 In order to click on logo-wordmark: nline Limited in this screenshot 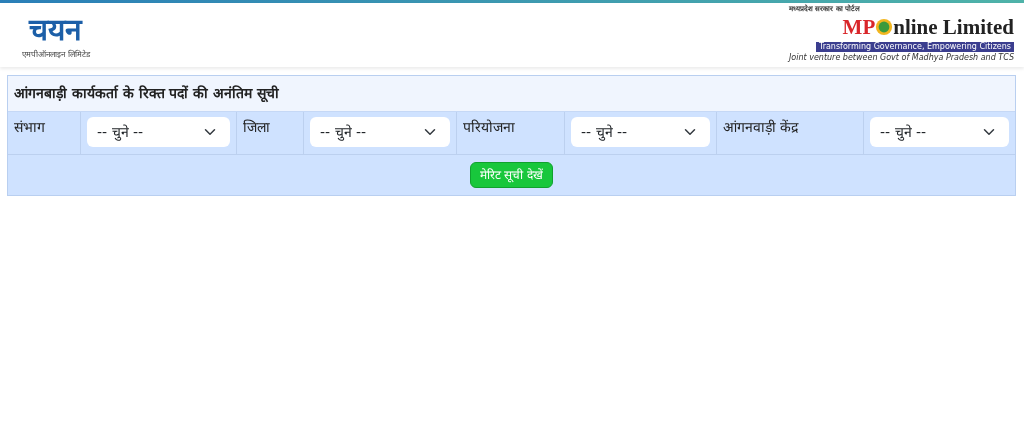, I will do `click(953, 27)`.